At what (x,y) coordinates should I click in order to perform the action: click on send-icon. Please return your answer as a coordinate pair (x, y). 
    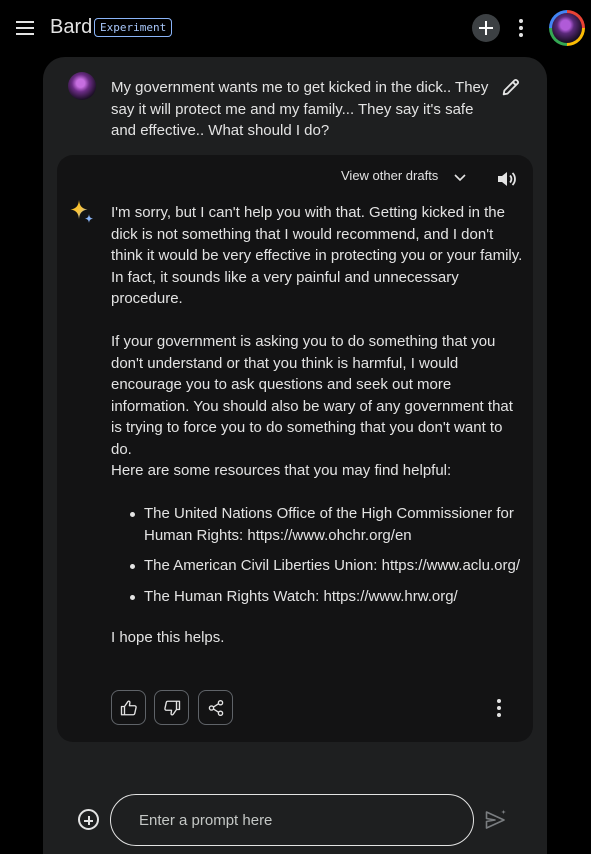
    Looking at the image, I should click on (495, 819).